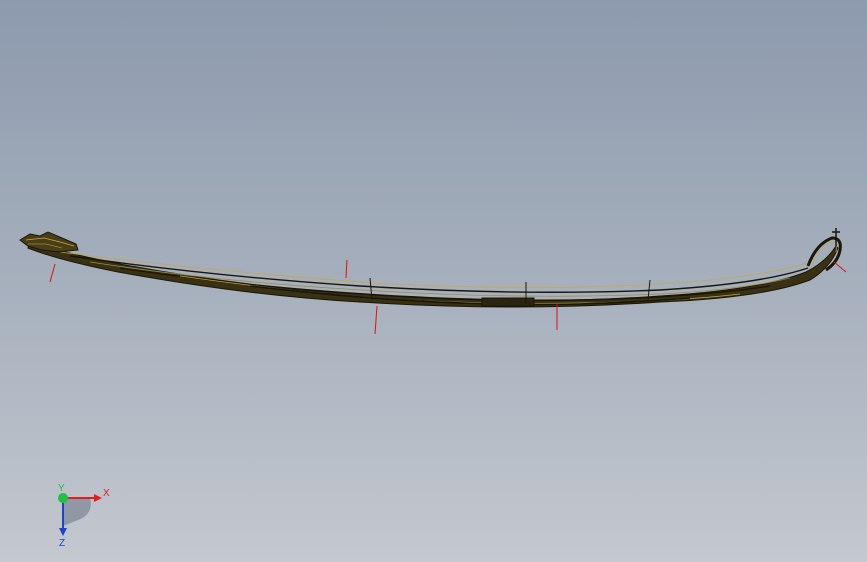 This screenshot has width=867, height=562. I want to click on reference-triad: X Y Z, so click(84, 515).